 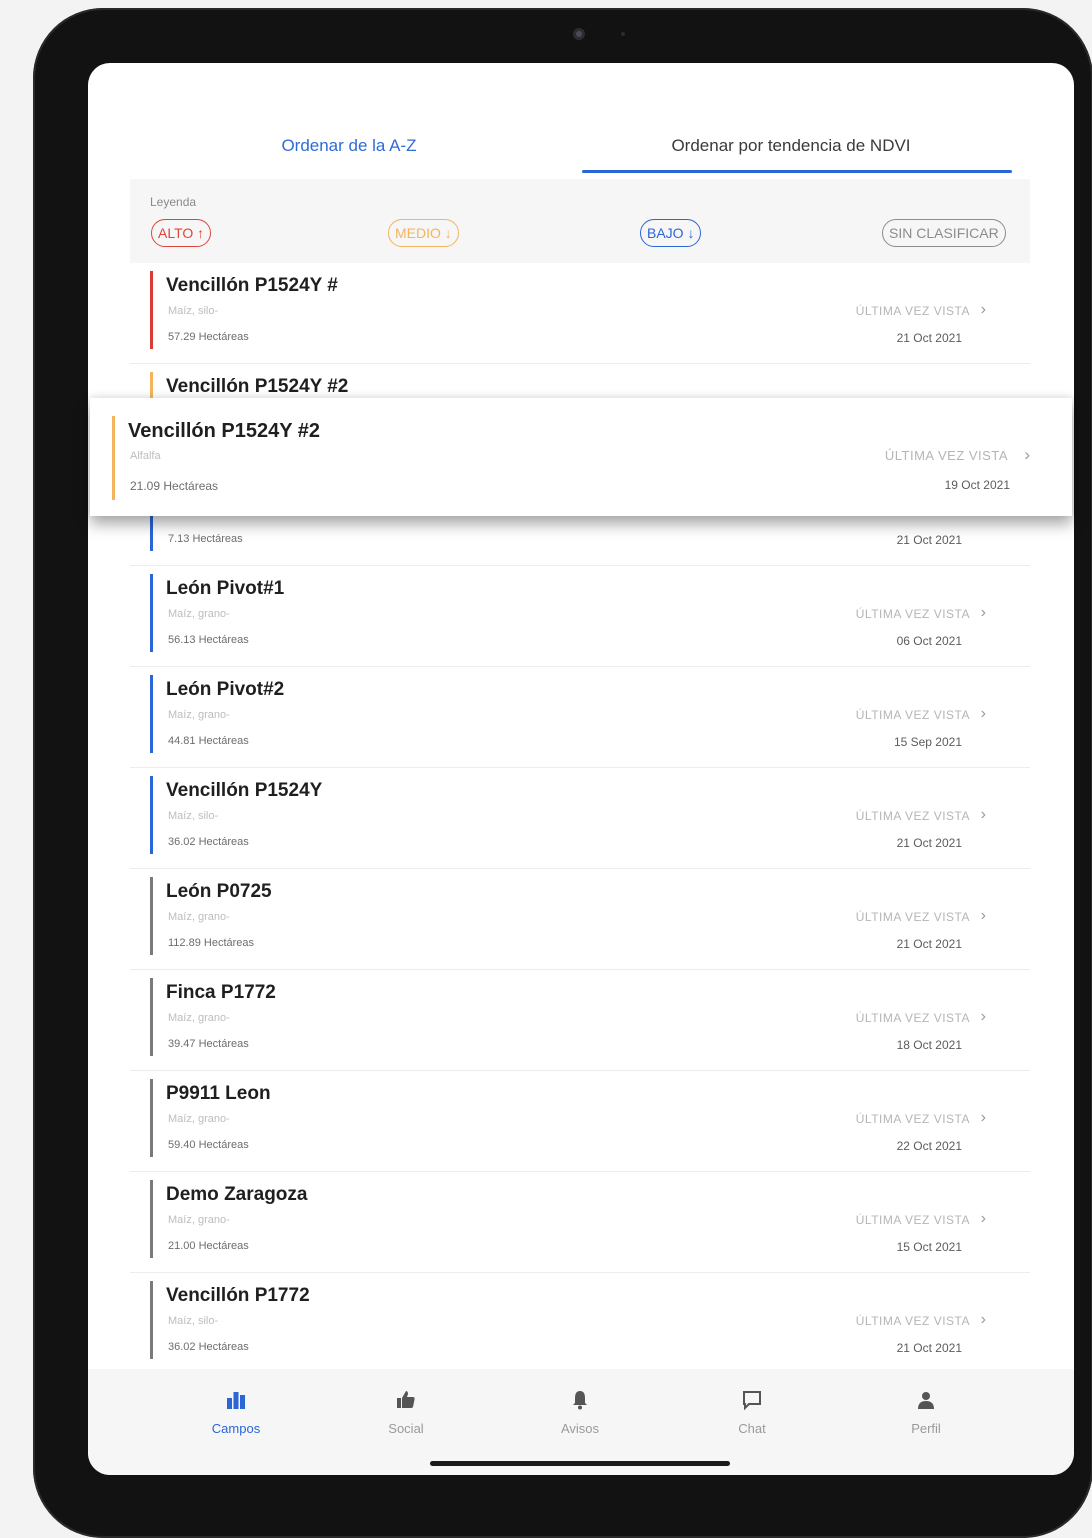 I want to click on field-name: Vencillón P1524Y #, so click(x=252, y=285).